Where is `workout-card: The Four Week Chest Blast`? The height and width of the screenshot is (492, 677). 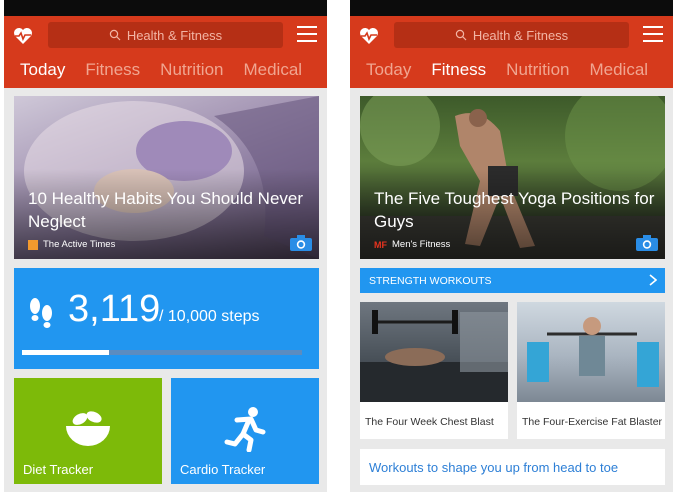 workout-card: The Four Week Chest Blast is located at coordinates (434, 370).